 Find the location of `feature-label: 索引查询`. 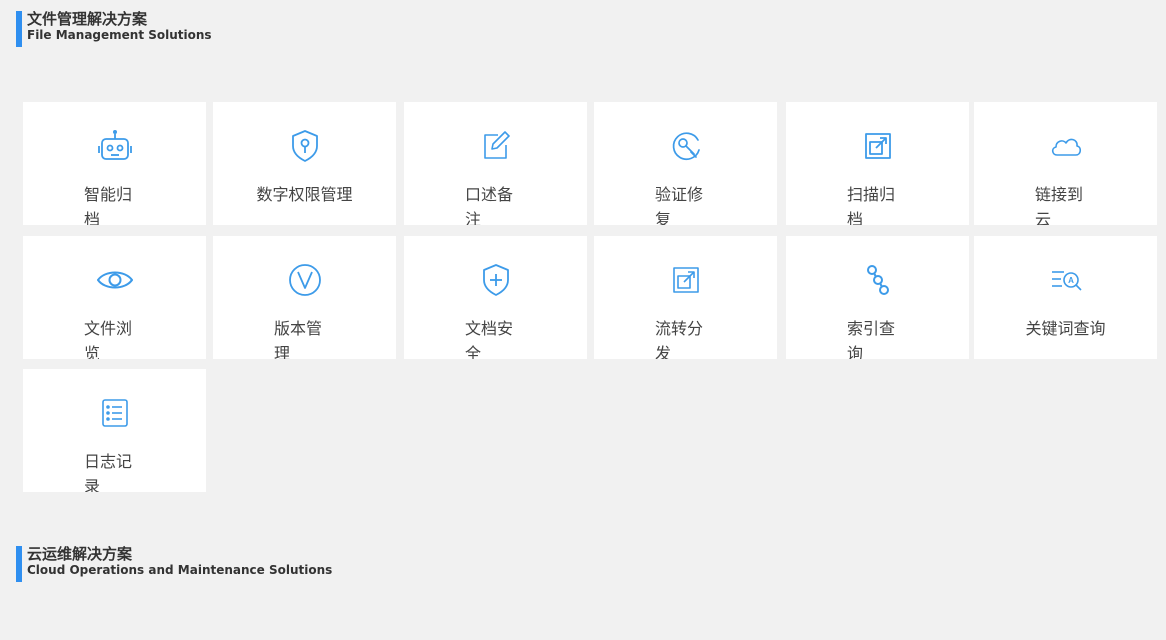

feature-label: 索引查询 is located at coordinates (871, 339).